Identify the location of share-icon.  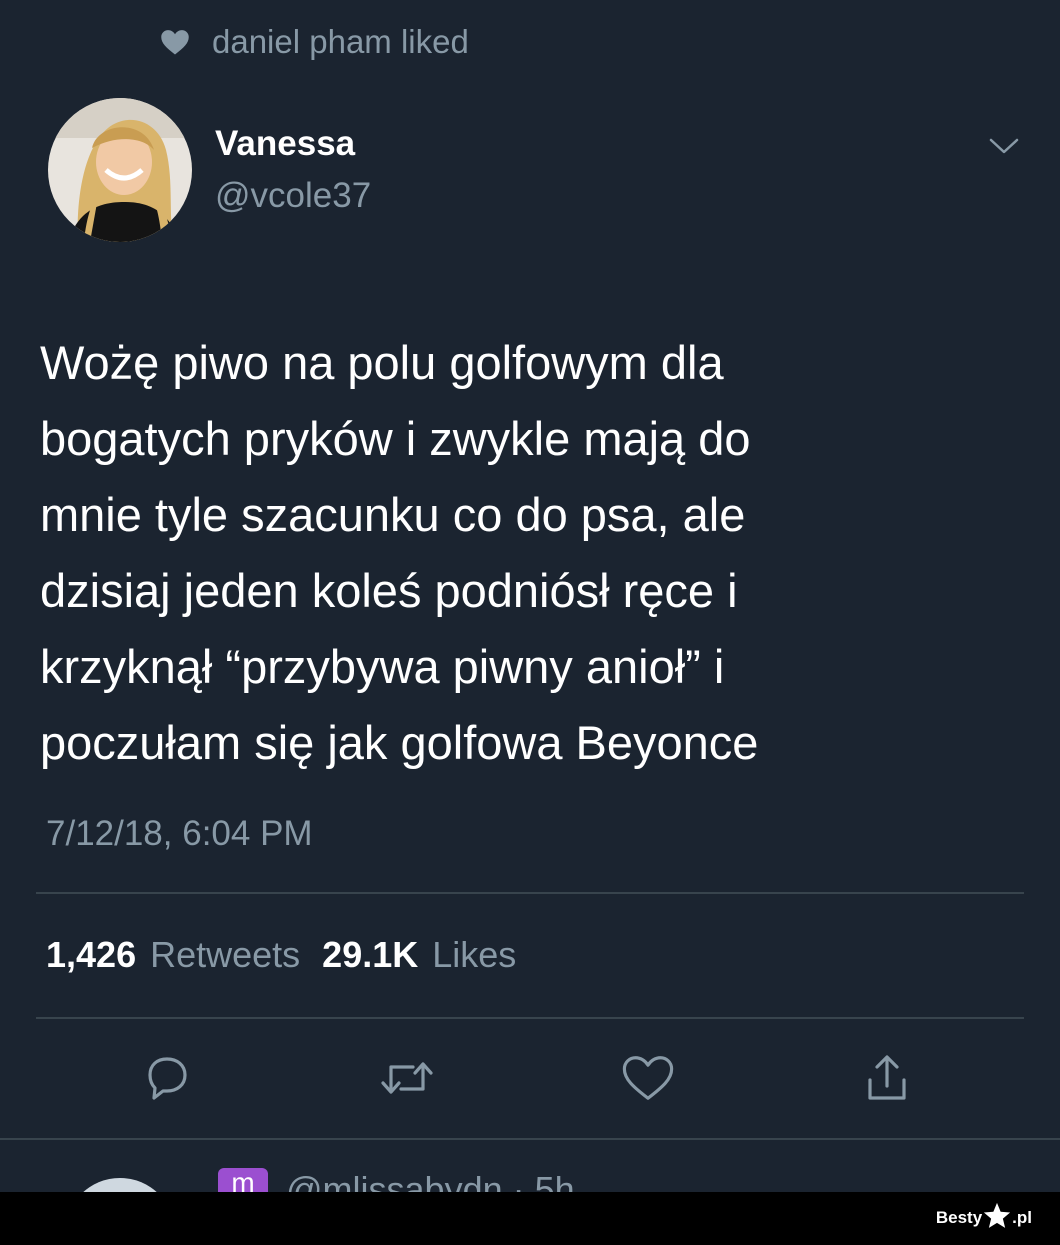
(887, 1080).